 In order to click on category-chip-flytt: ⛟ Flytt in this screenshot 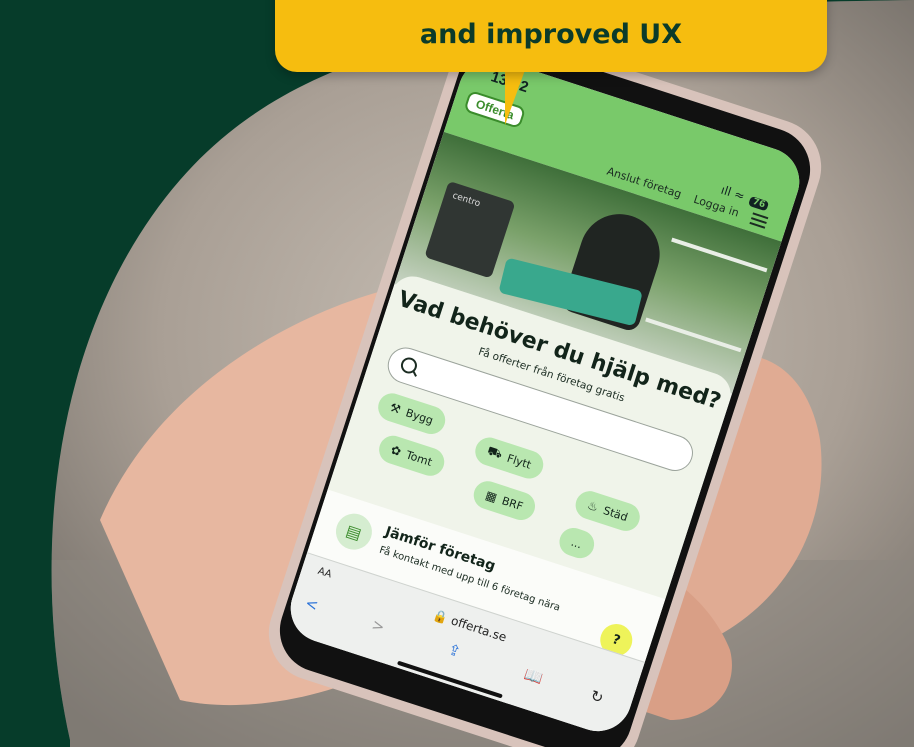, I will do `click(509, 458)`.